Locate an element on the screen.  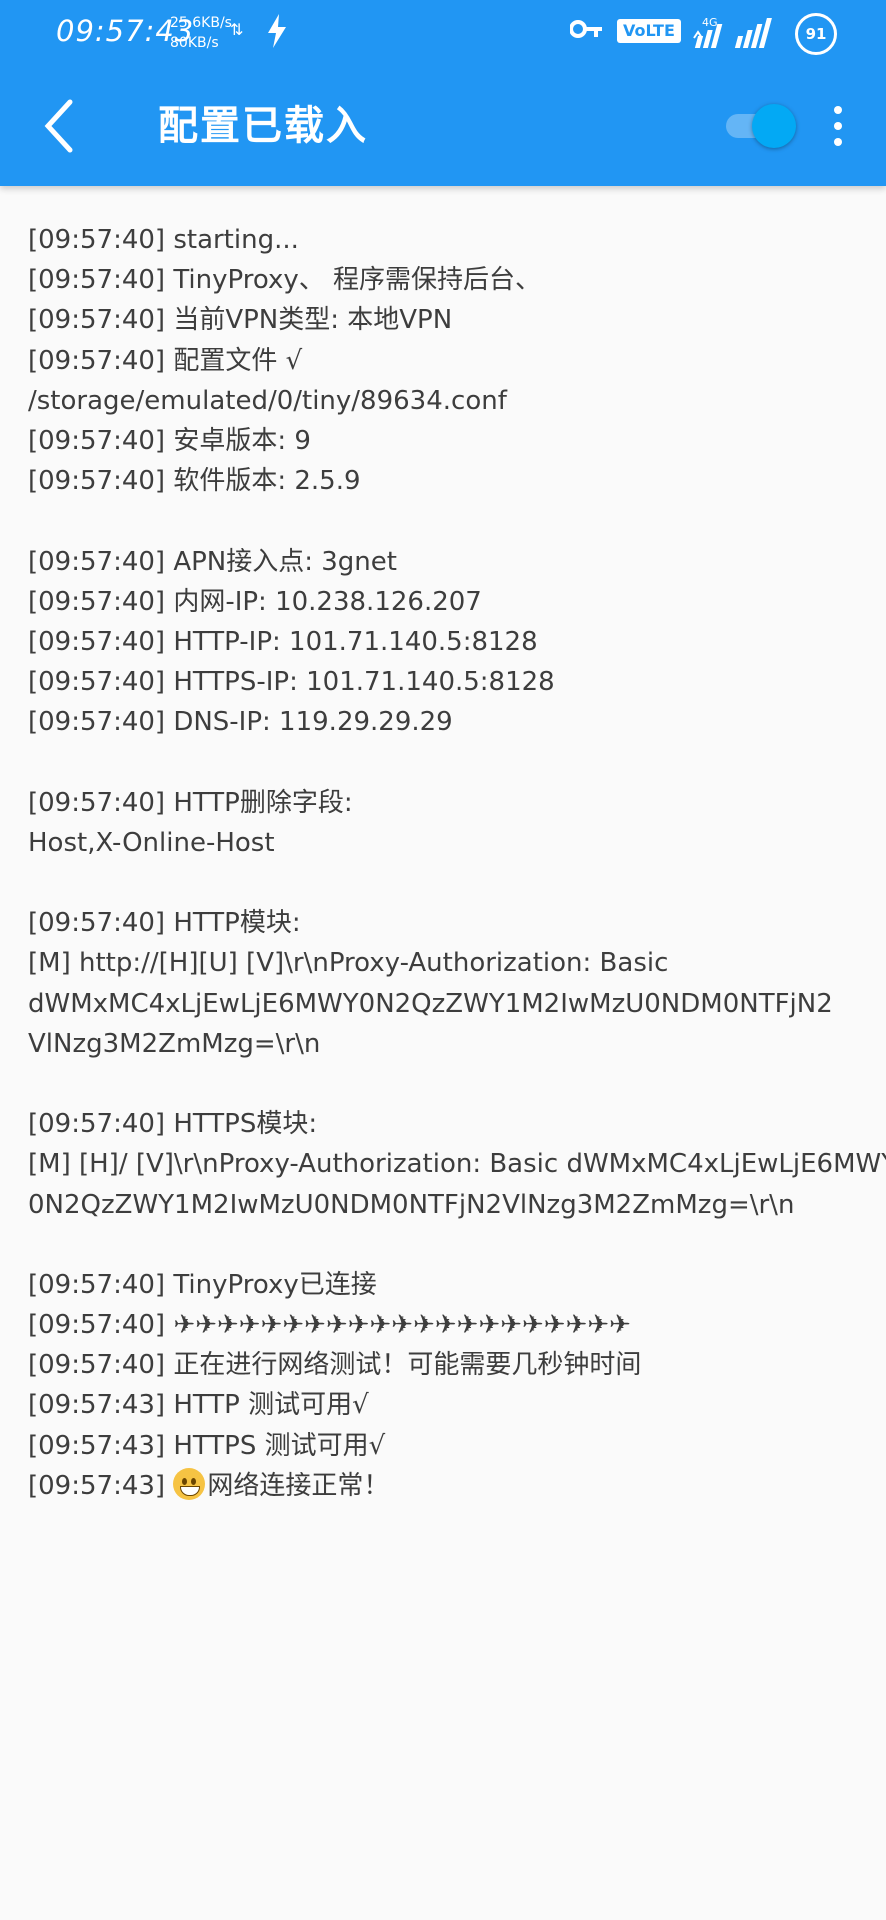
log-line: [09:57:40] DNS-IP: 119.29.29.29 is located at coordinates (240, 722).